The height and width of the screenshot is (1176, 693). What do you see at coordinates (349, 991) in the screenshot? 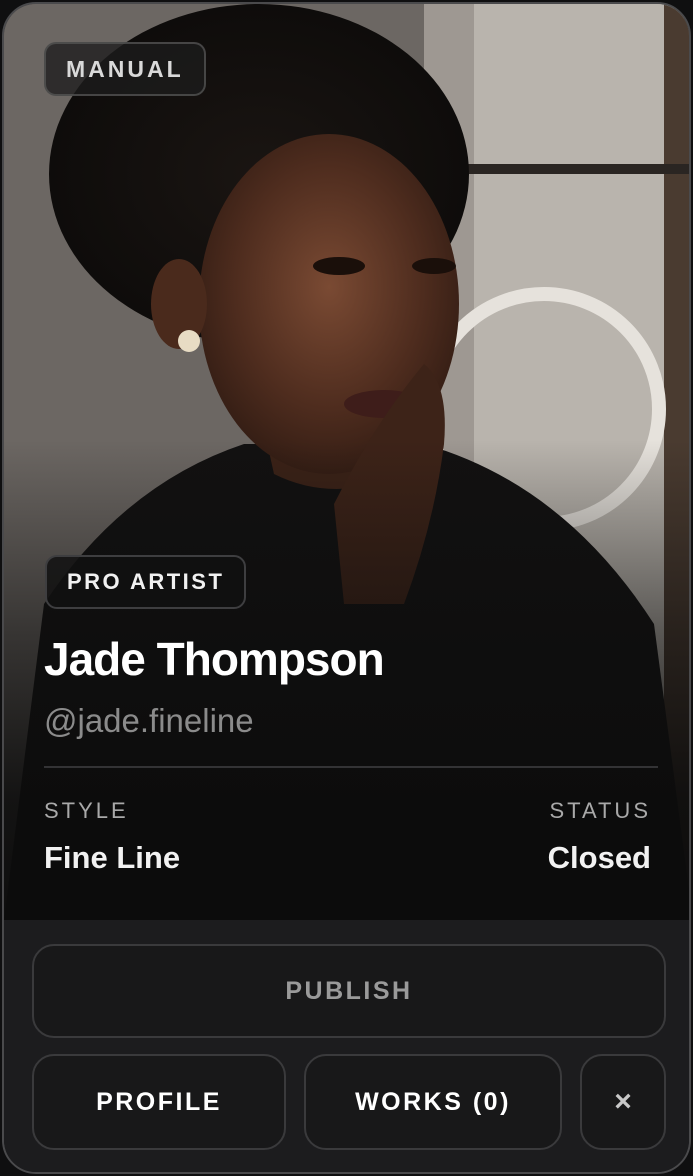
I see `publish-button: PUBLISH` at bounding box center [349, 991].